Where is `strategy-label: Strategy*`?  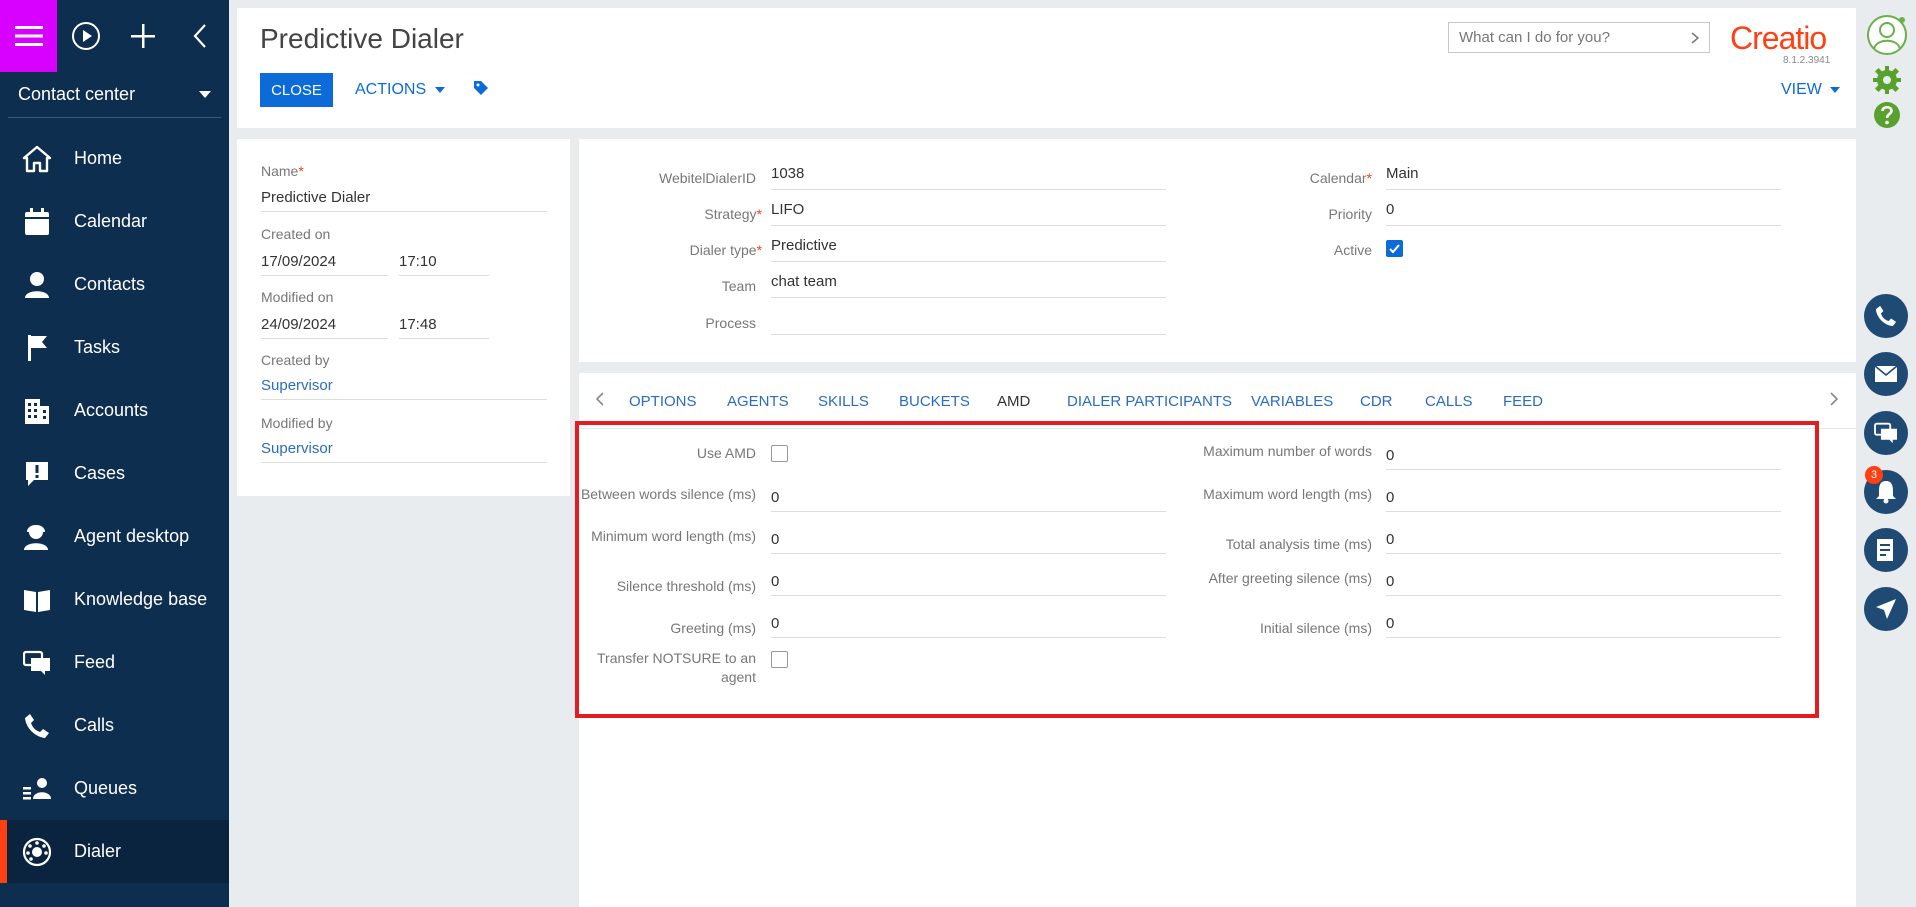 strategy-label: Strategy* is located at coordinates (733, 214).